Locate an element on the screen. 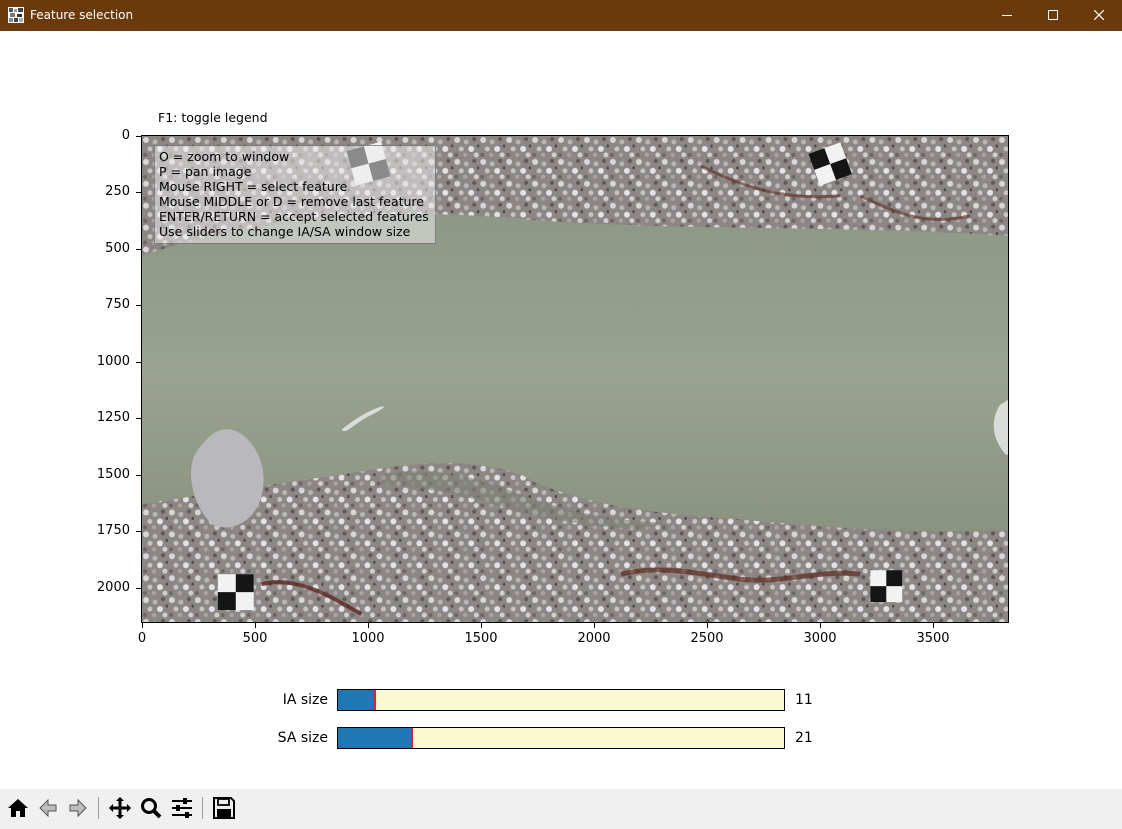 This screenshot has width=1122, height=829. close-icon is located at coordinates (1099, 15).